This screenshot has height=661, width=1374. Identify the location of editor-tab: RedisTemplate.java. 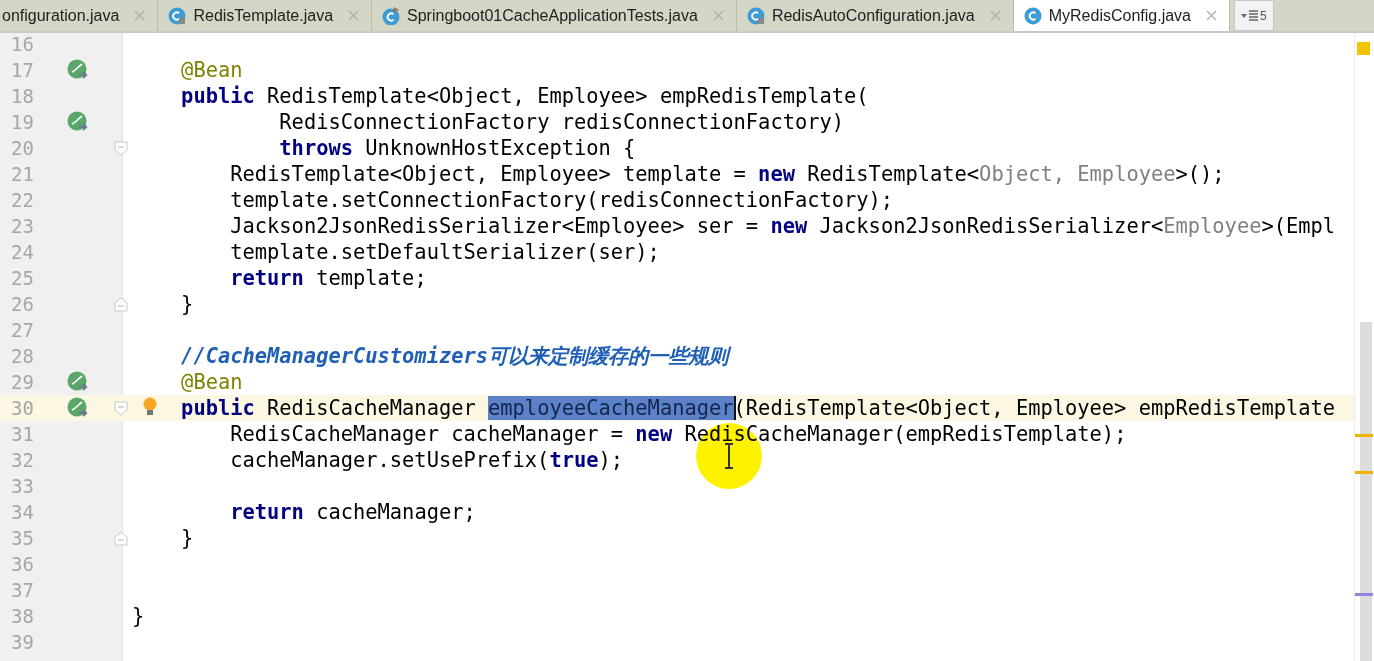
(265, 15).